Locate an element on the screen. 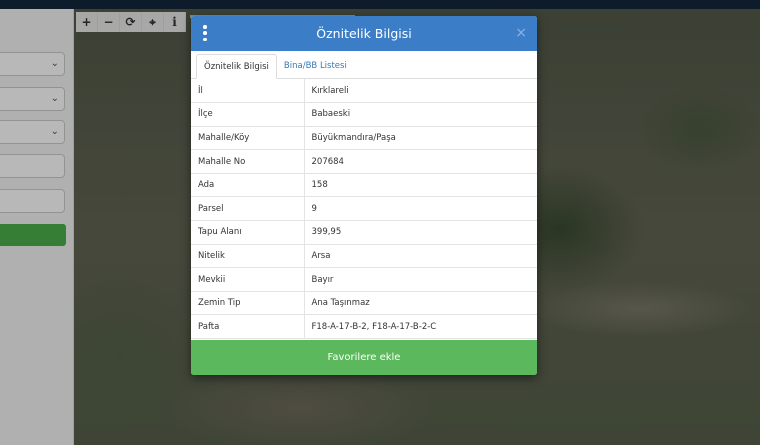  attribute-value: Babaeski is located at coordinates (420, 114).